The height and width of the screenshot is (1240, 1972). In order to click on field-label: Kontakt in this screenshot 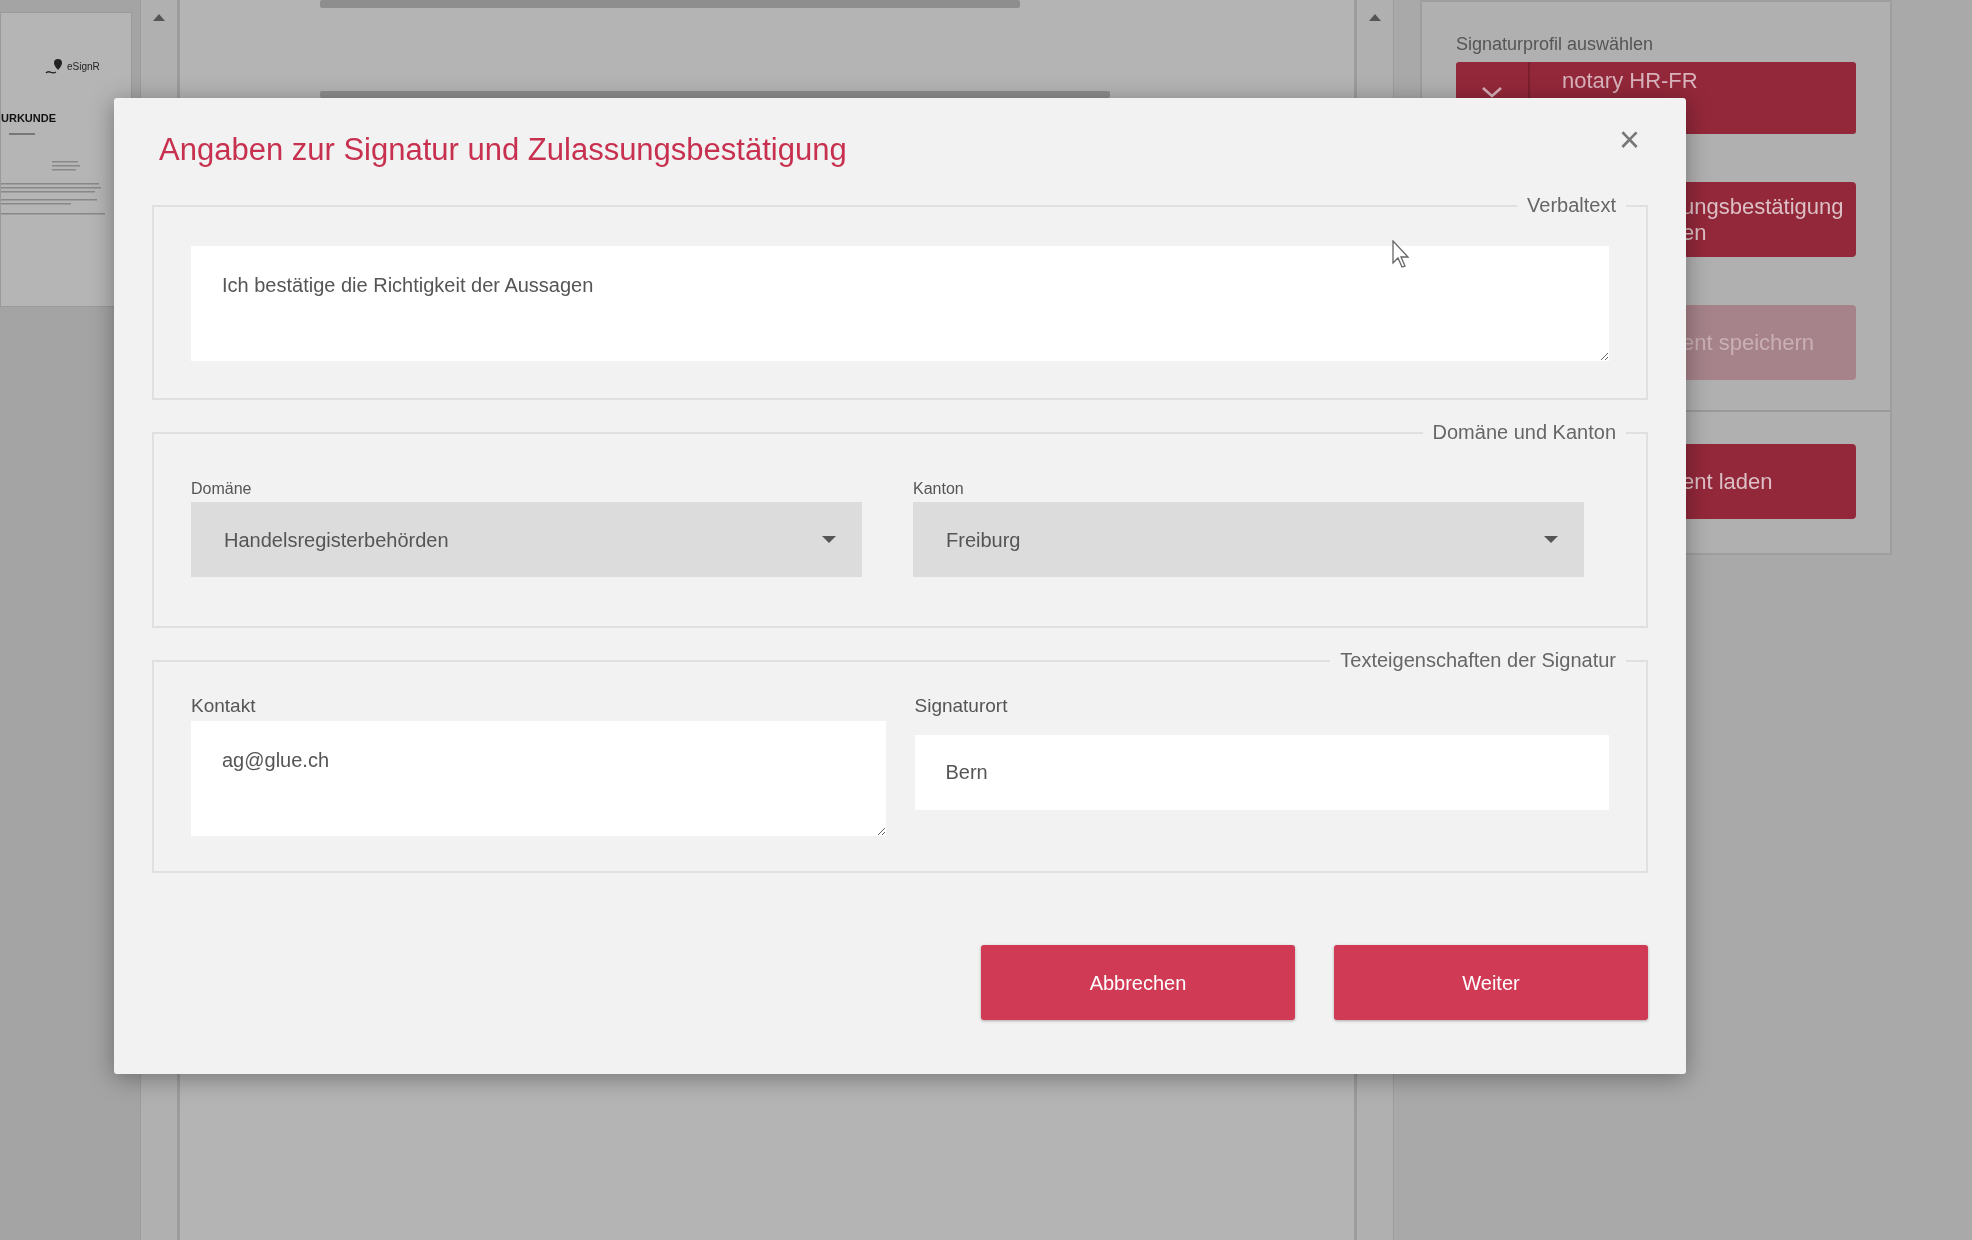, I will do `click(224, 706)`.